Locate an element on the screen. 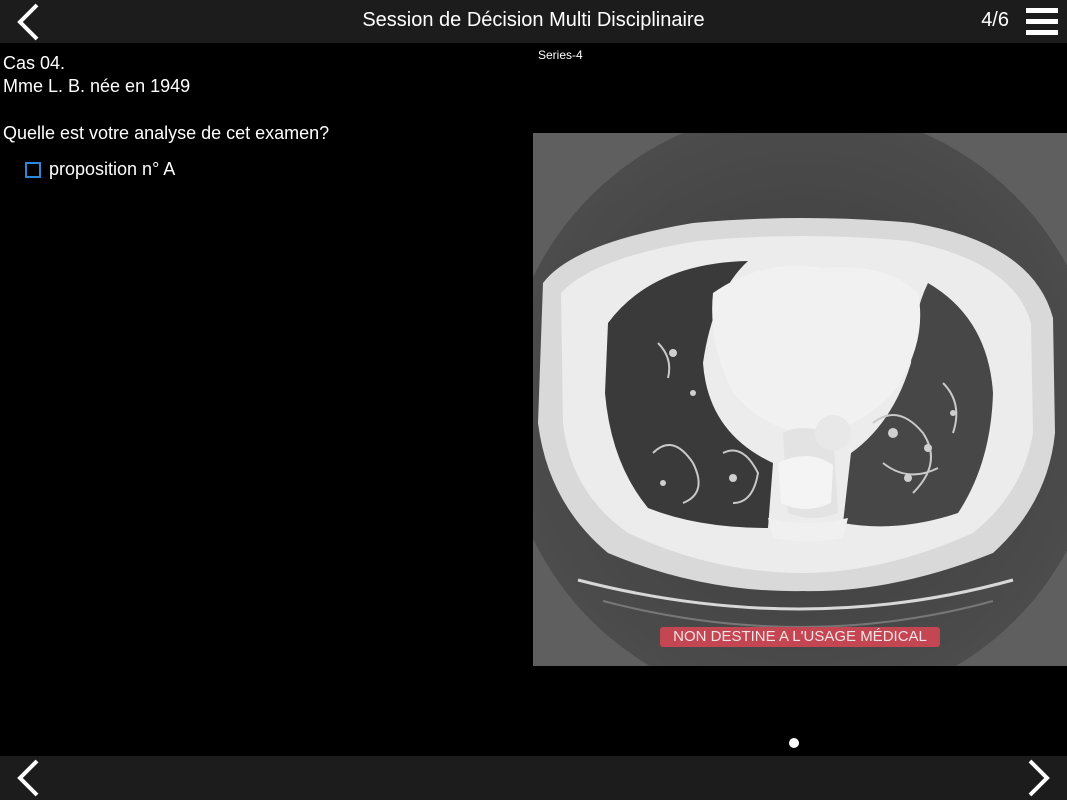 This screenshot has width=1067, height=800. option-a: proposition n° A is located at coordinates (274, 169).